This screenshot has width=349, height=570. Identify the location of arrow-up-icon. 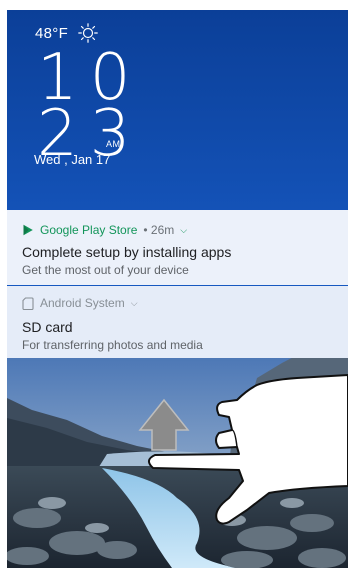
(164, 424).